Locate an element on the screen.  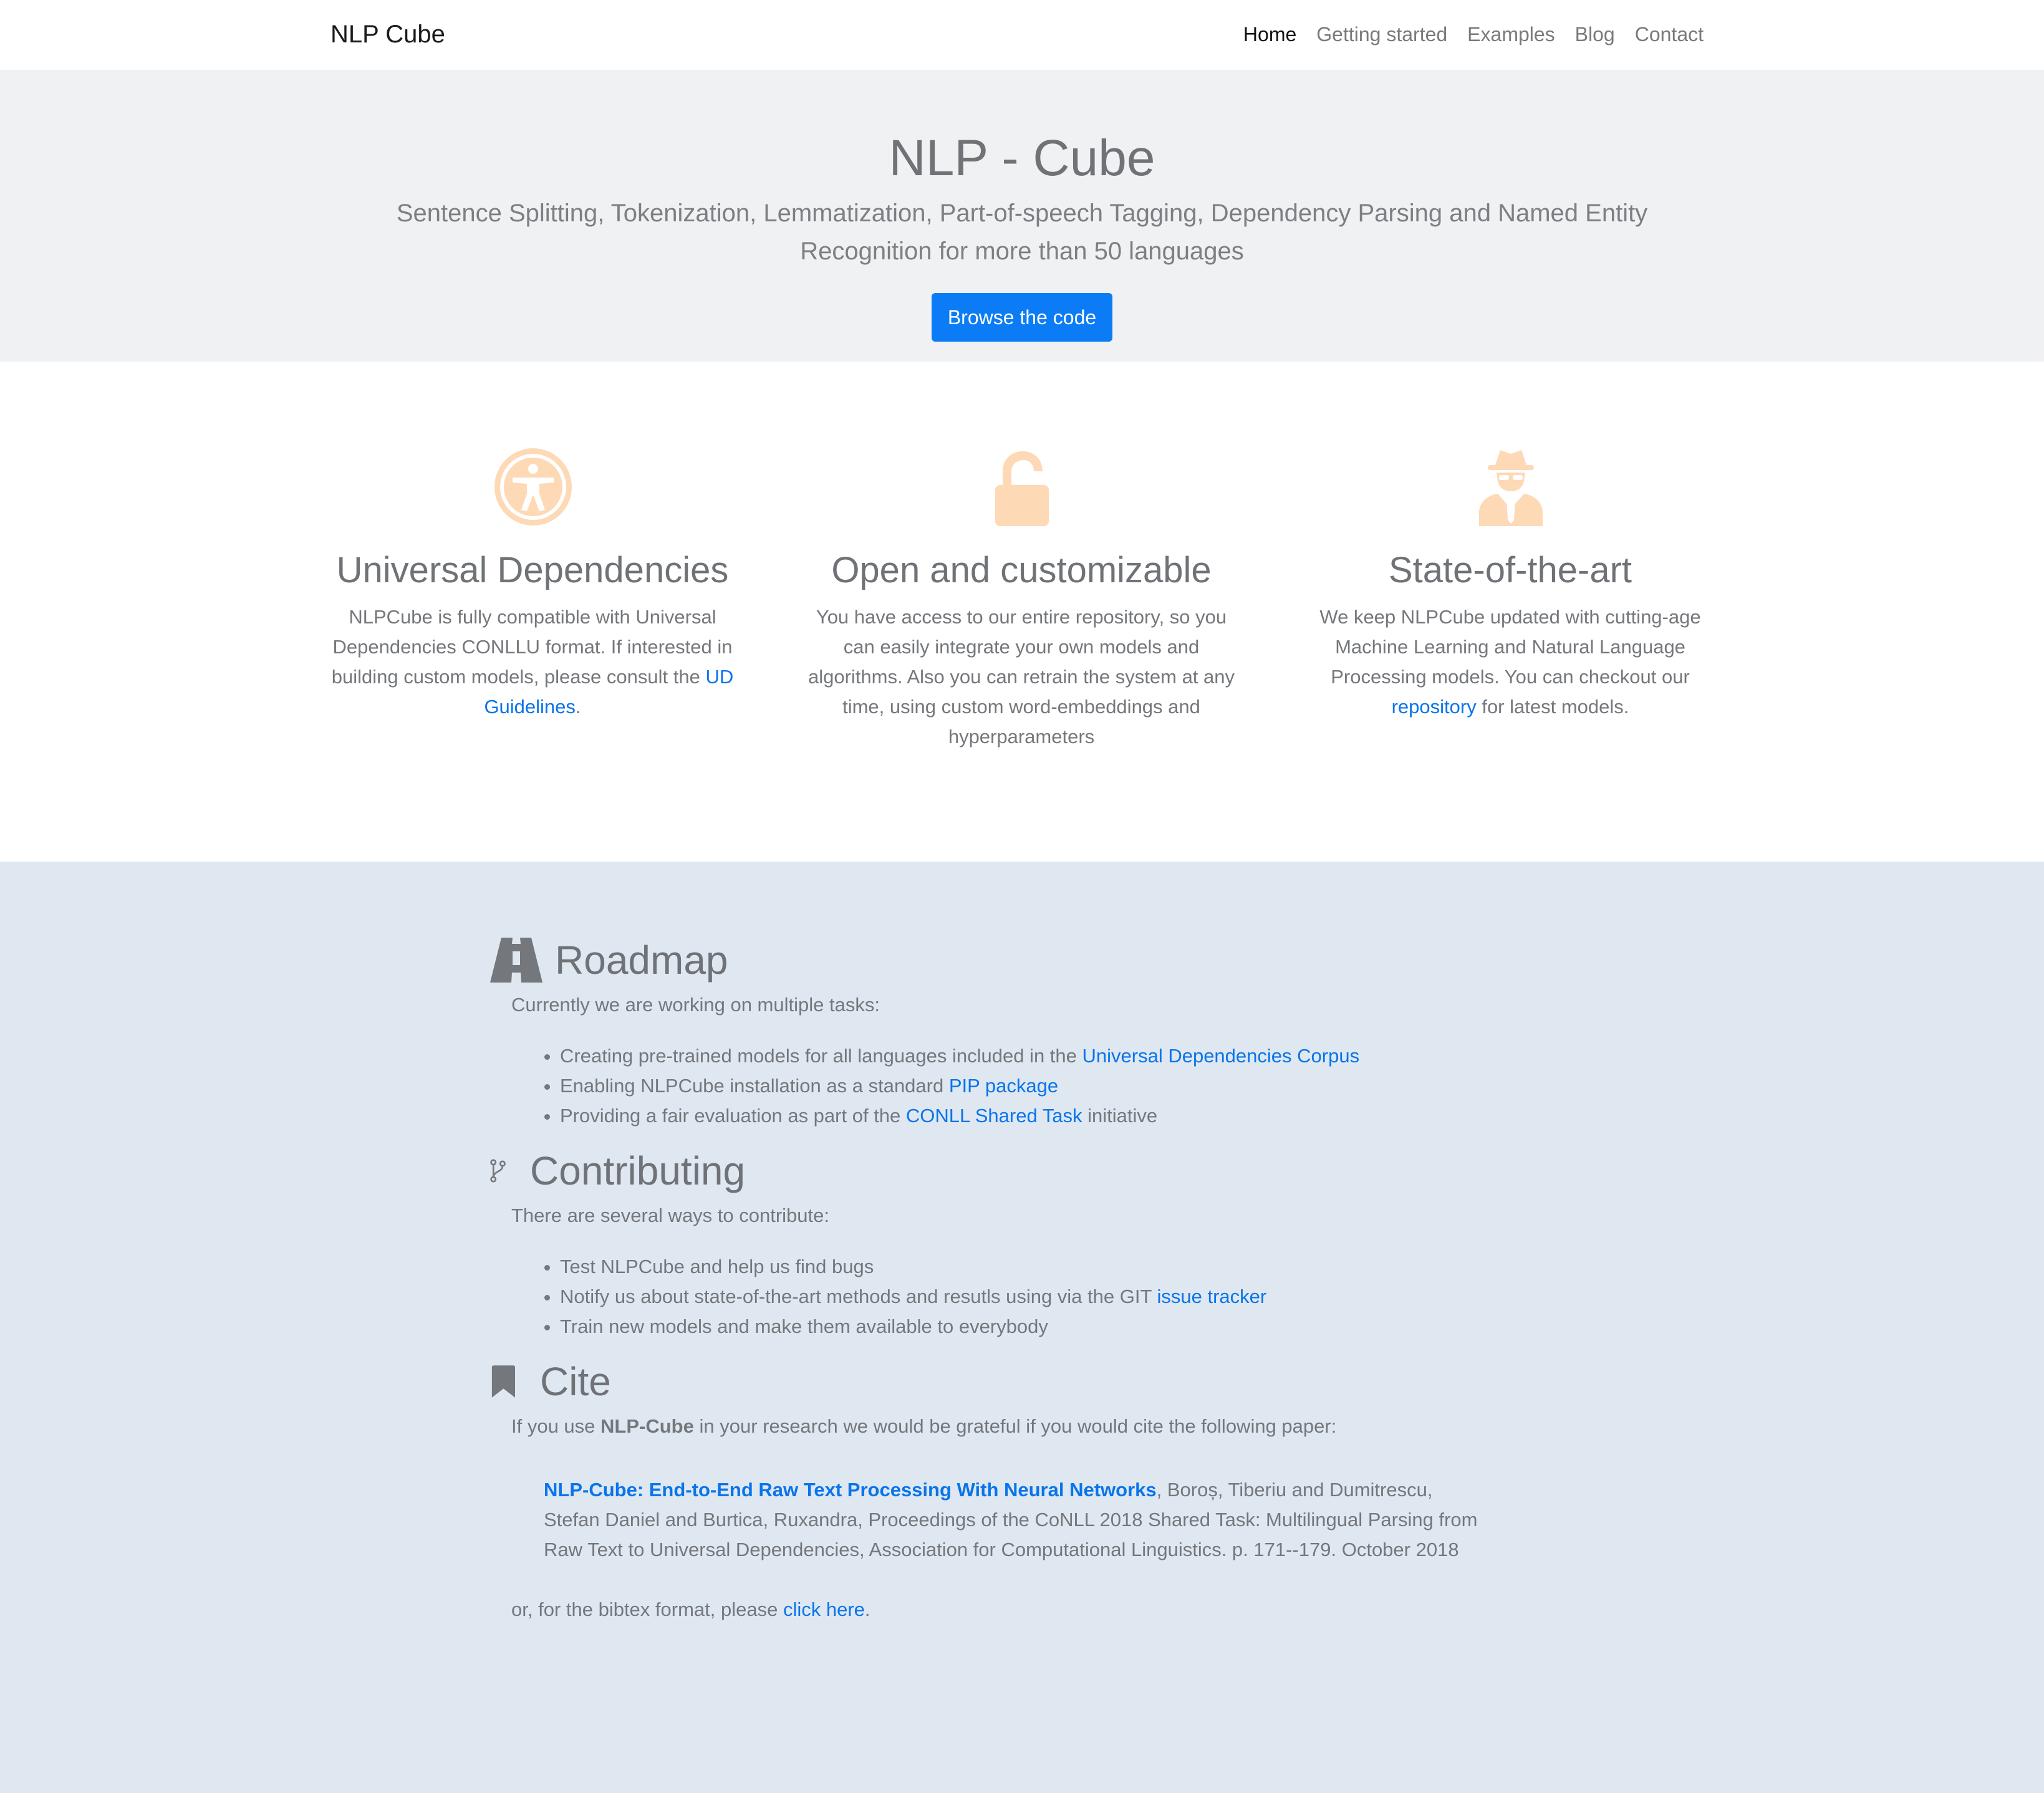
feature-title: State-of-the-art is located at coordinates (1510, 570).